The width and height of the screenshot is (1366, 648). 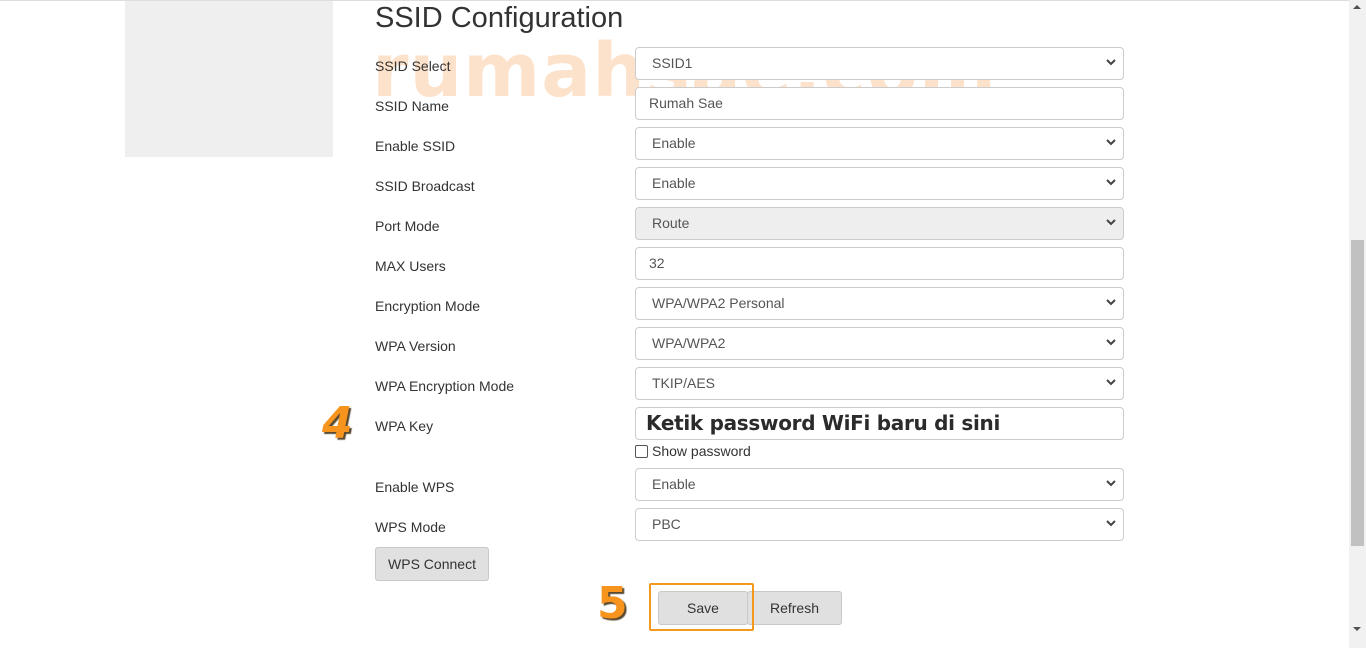 I want to click on wpa-version-row: WPA Version WPA/WPA2, so click(x=750, y=344).